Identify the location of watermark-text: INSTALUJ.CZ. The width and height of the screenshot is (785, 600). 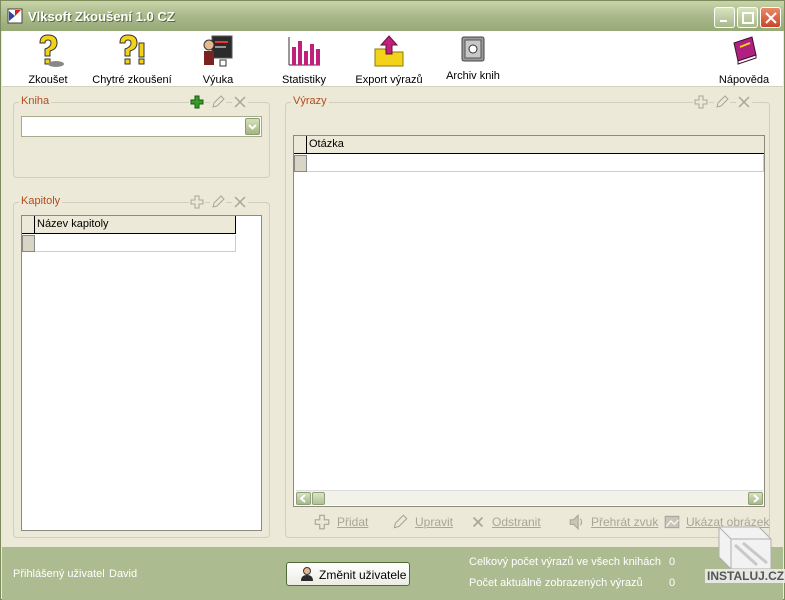
(745, 576).